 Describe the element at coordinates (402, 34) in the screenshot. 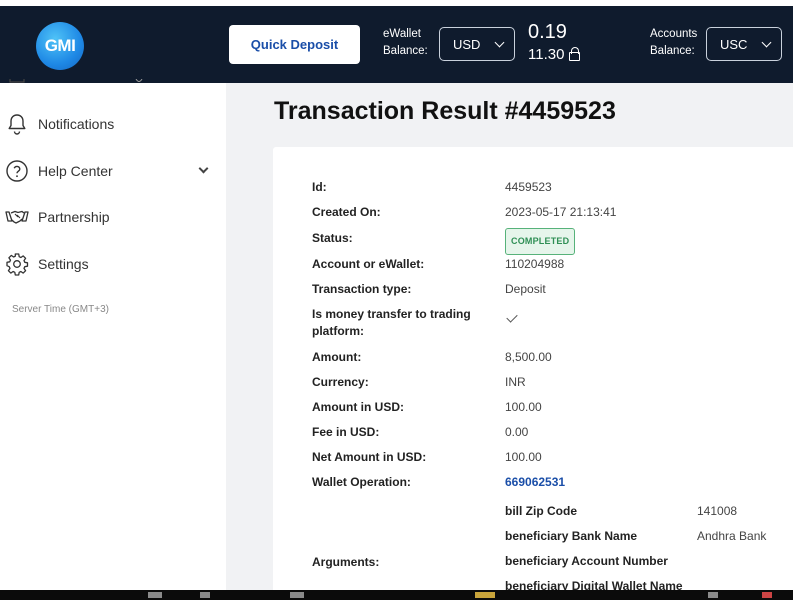

I see `ewallet-label-line1: eWallet` at that location.